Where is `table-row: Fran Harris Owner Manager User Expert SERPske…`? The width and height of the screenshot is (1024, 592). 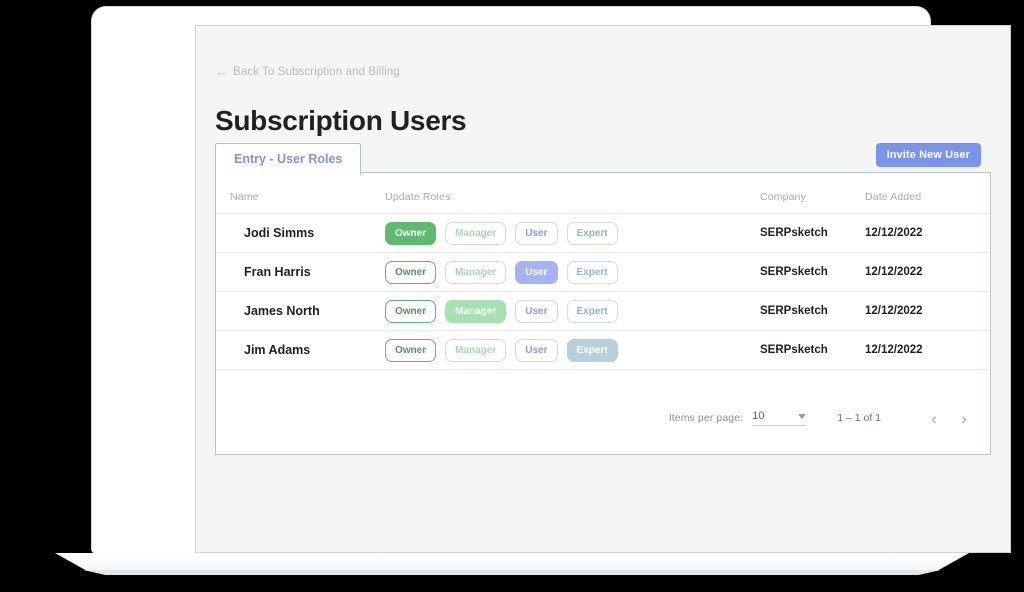
table-row: Fran Harris Owner Manager User Expert SERPske… is located at coordinates (603, 272).